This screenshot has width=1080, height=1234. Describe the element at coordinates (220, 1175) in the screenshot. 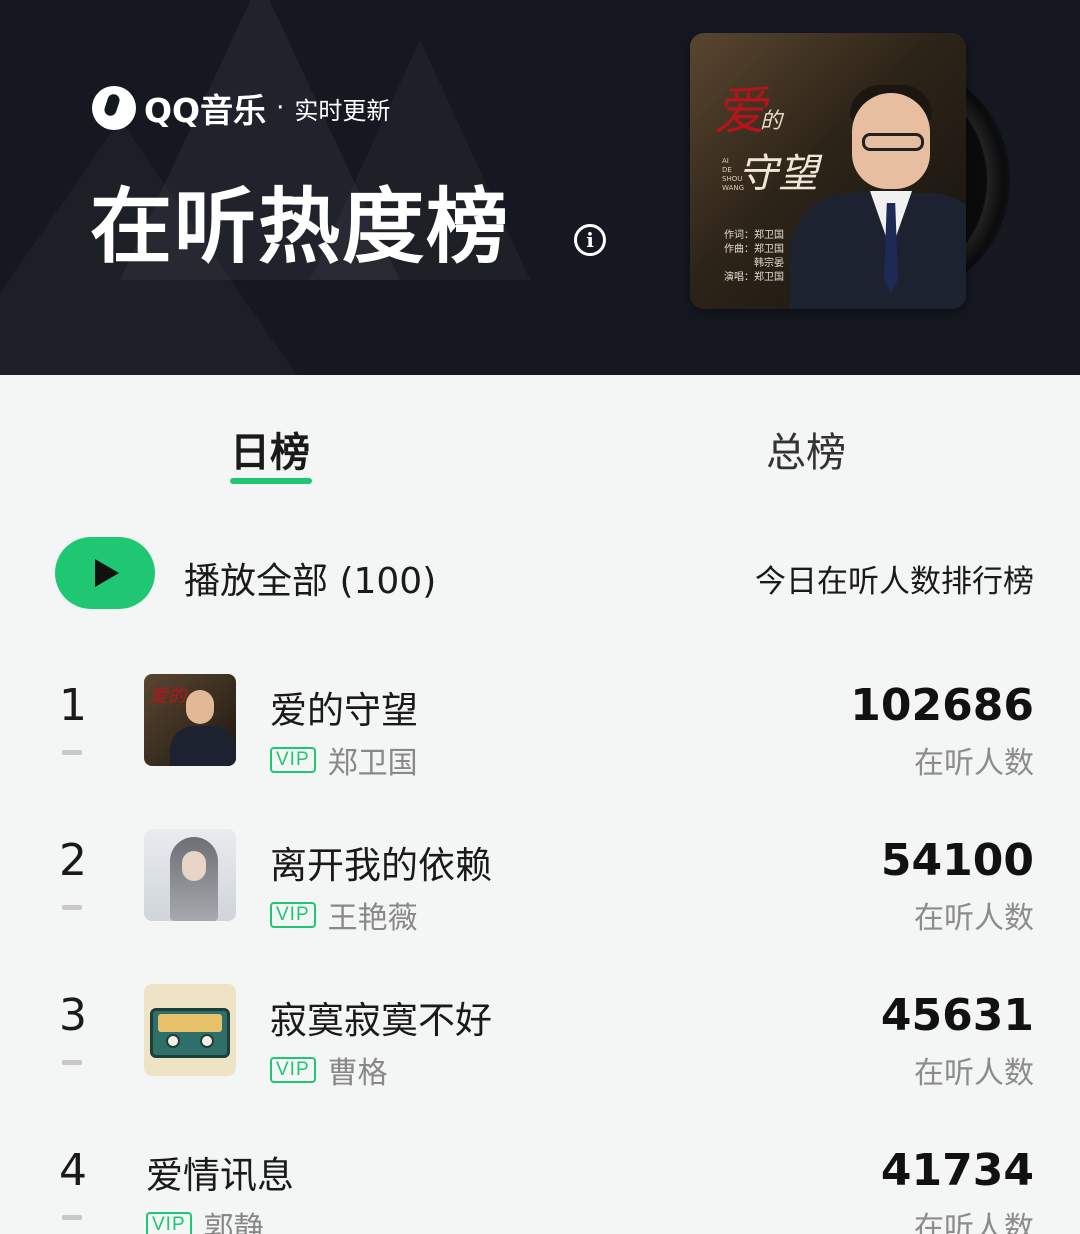

I see `song-title: 爱情讯息` at that location.